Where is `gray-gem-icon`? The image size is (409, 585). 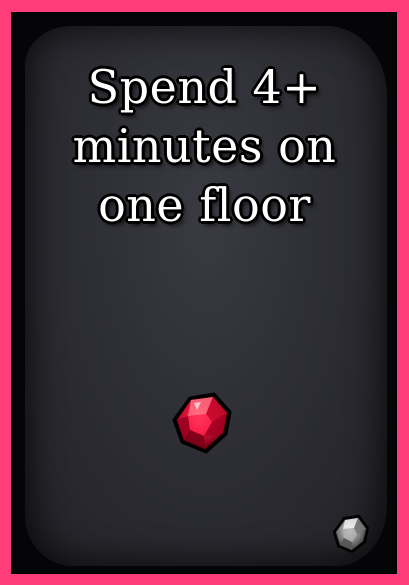 gray-gem-icon is located at coordinates (351, 534).